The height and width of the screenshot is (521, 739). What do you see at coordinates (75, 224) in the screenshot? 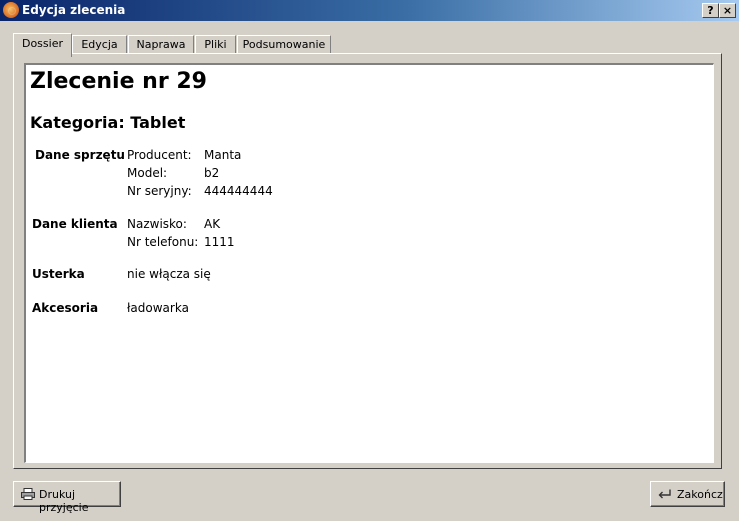
I see `section-title-client: Dane klienta` at bounding box center [75, 224].